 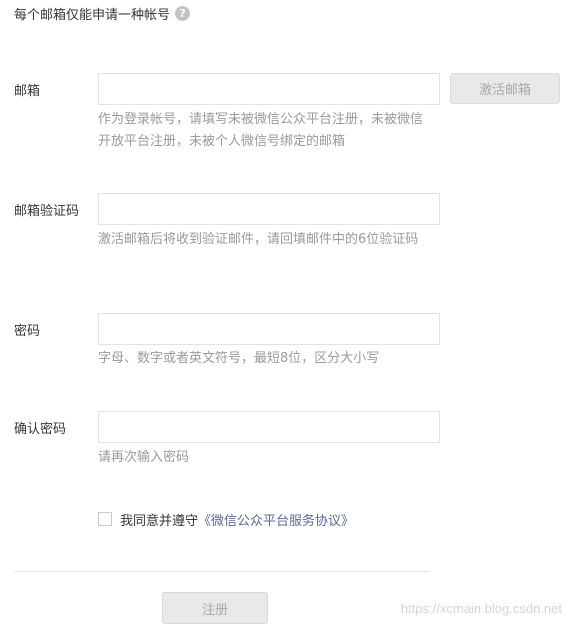 What do you see at coordinates (269, 329) in the screenshot?
I see `password-input` at bounding box center [269, 329].